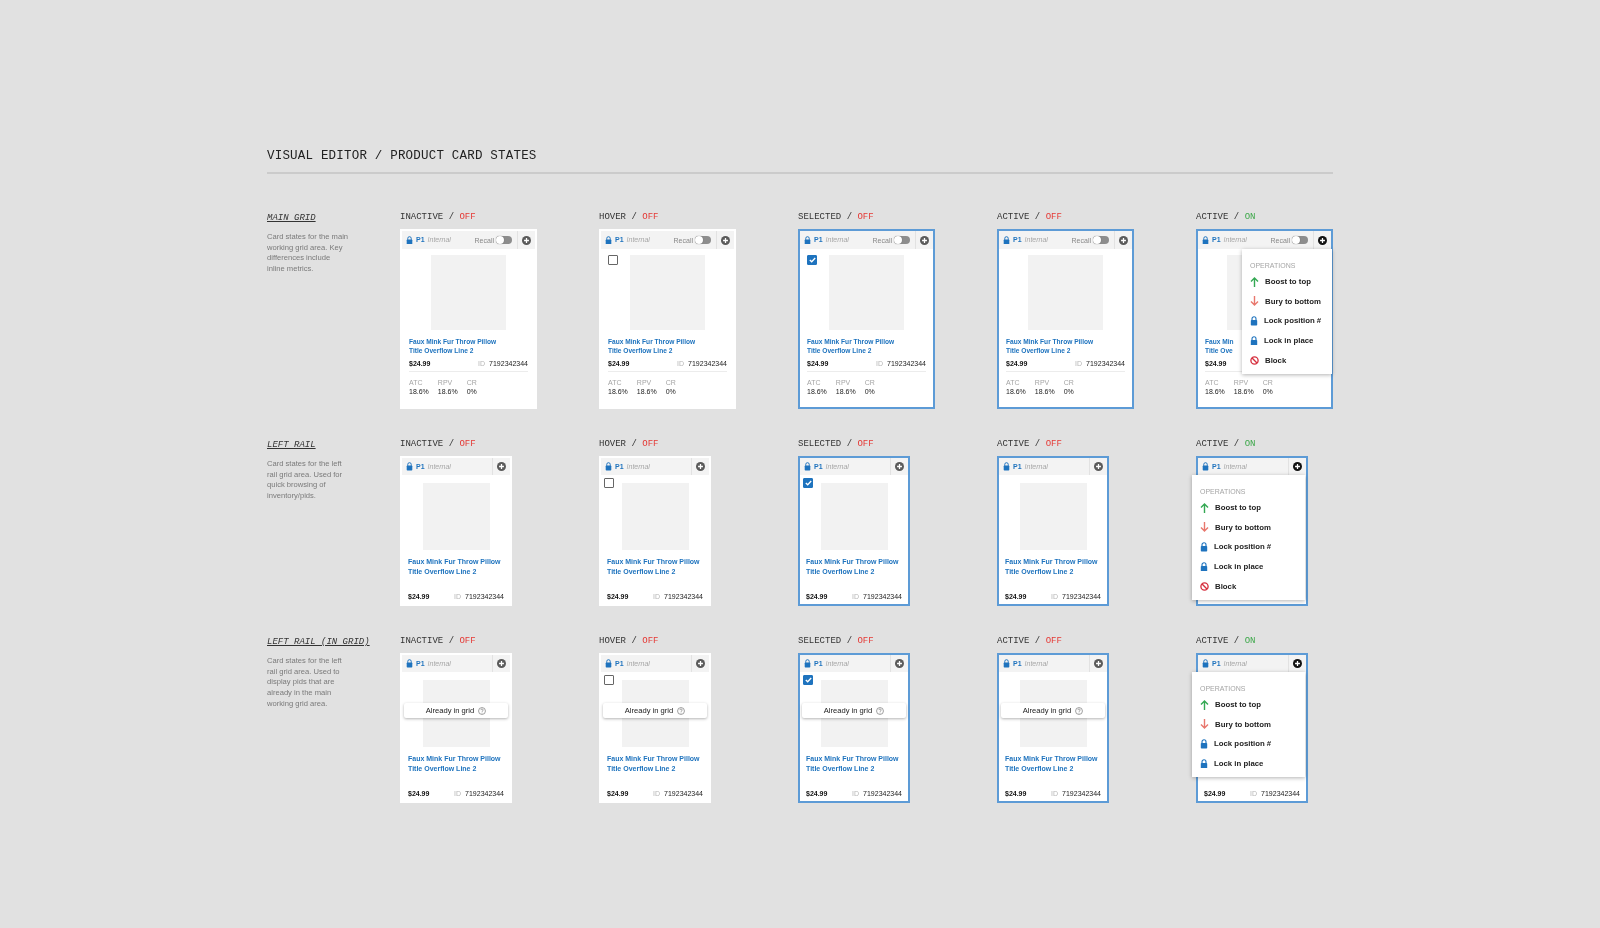 The image size is (1600, 928). What do you see at coordinates (291, 218) in the screenshot?
I see `section-title: MAIN GRID` at bounding box center [291, 218].